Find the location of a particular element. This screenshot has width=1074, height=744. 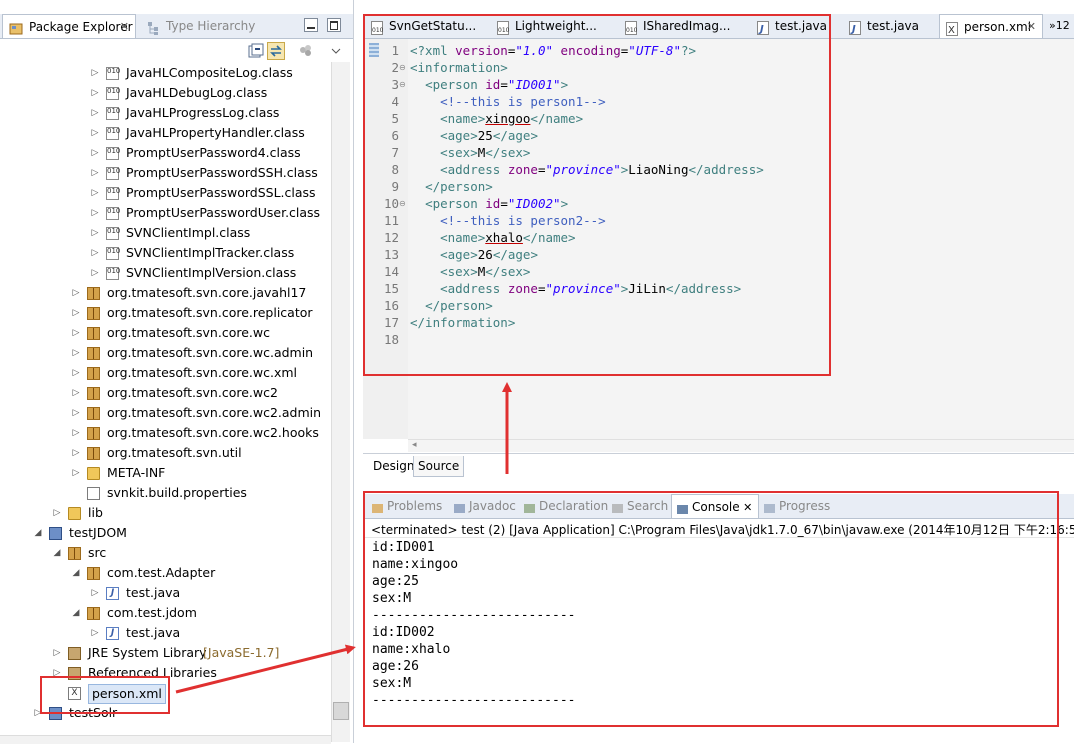

tree-item: ▷ 010 JavaHLProgressLog.class is located at coordinates (165, 113).